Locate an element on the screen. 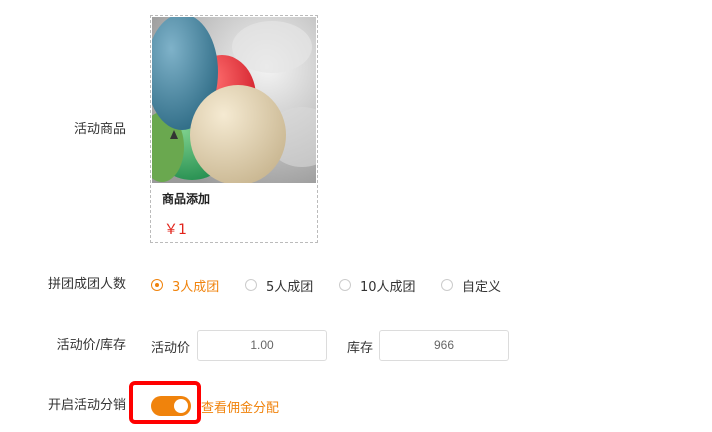 This screenshot has height=432, width=712. radio-custom: 自定义 is located at coordinates (471, 286).